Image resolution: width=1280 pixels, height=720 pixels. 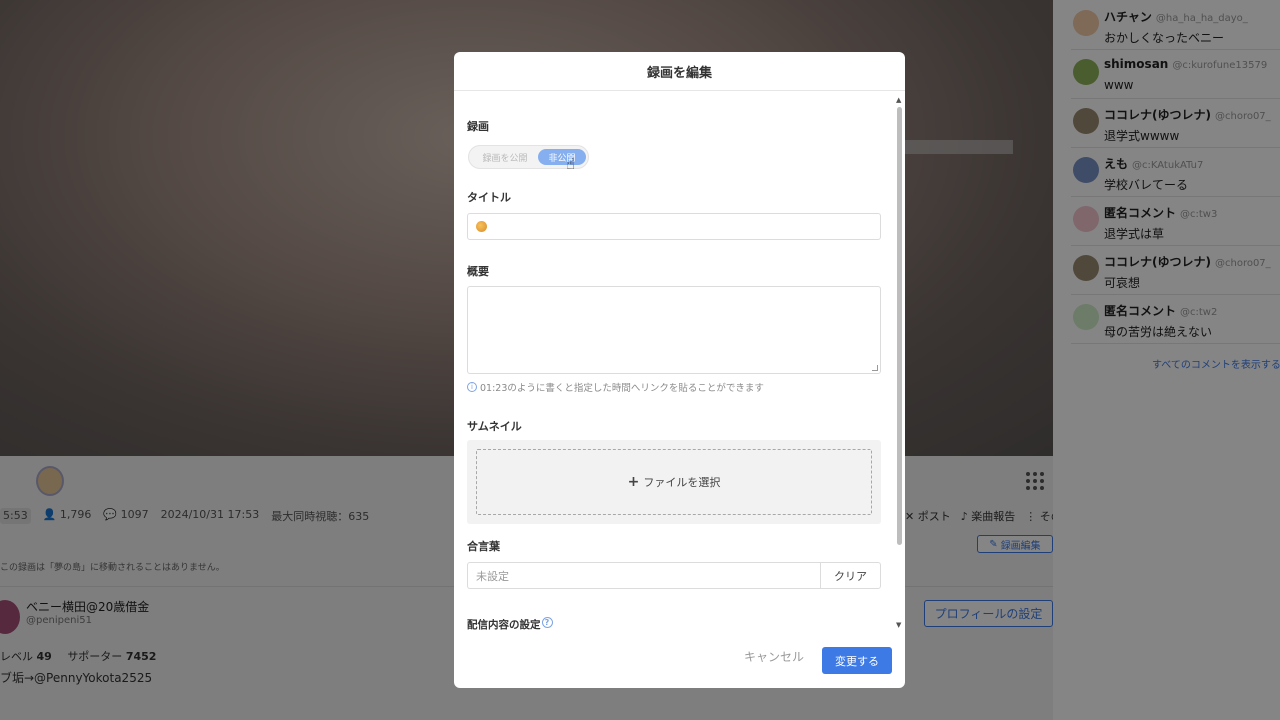 What do you see at coordinates (615, 387) in the screenshot?
I see `summary-hint: i 01:23のように書くと指定した時間へリンクを貼ることができます` at bounding box center [615, 387].